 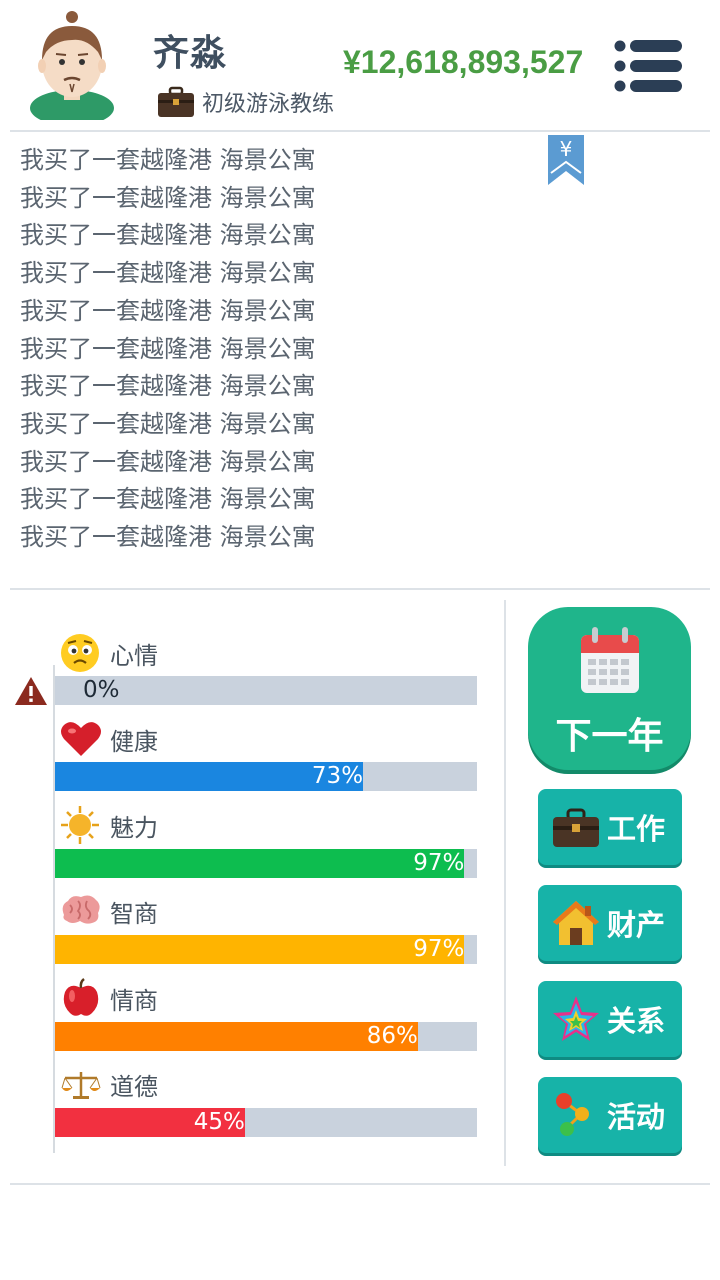 I want to click on iq-bar: 97%, so click(x=266, y=949).